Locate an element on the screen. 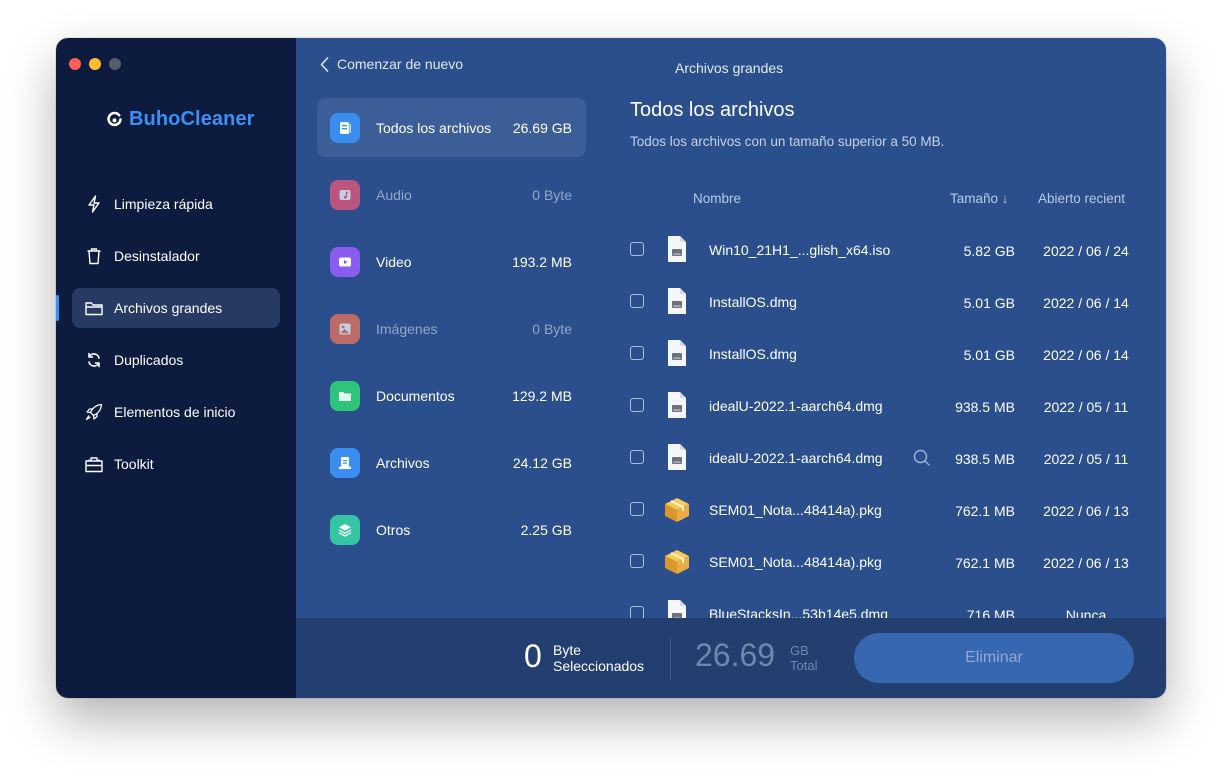 This screenshot has height=772, width=1222. category-video: Video 193.2 MB is located at coordinates (451, 261).